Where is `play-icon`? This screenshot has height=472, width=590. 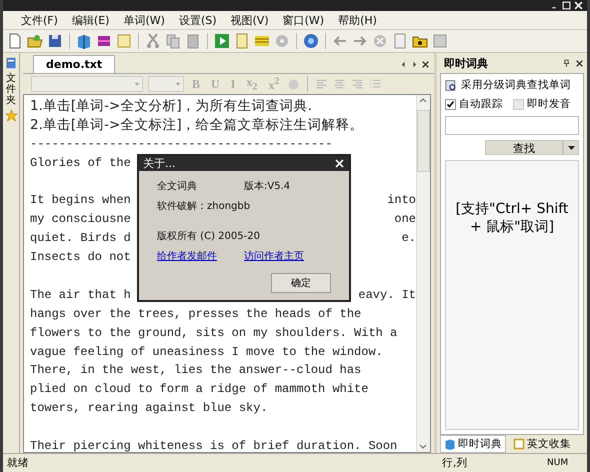 play-icon is located at coordinates (222, 41).